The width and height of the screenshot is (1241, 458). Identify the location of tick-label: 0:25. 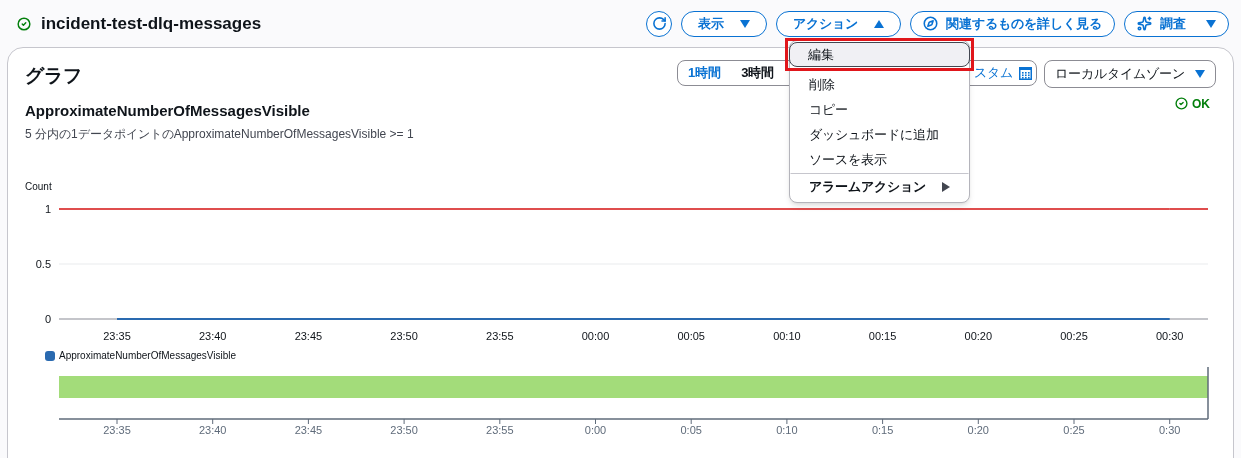
(1074, 430).